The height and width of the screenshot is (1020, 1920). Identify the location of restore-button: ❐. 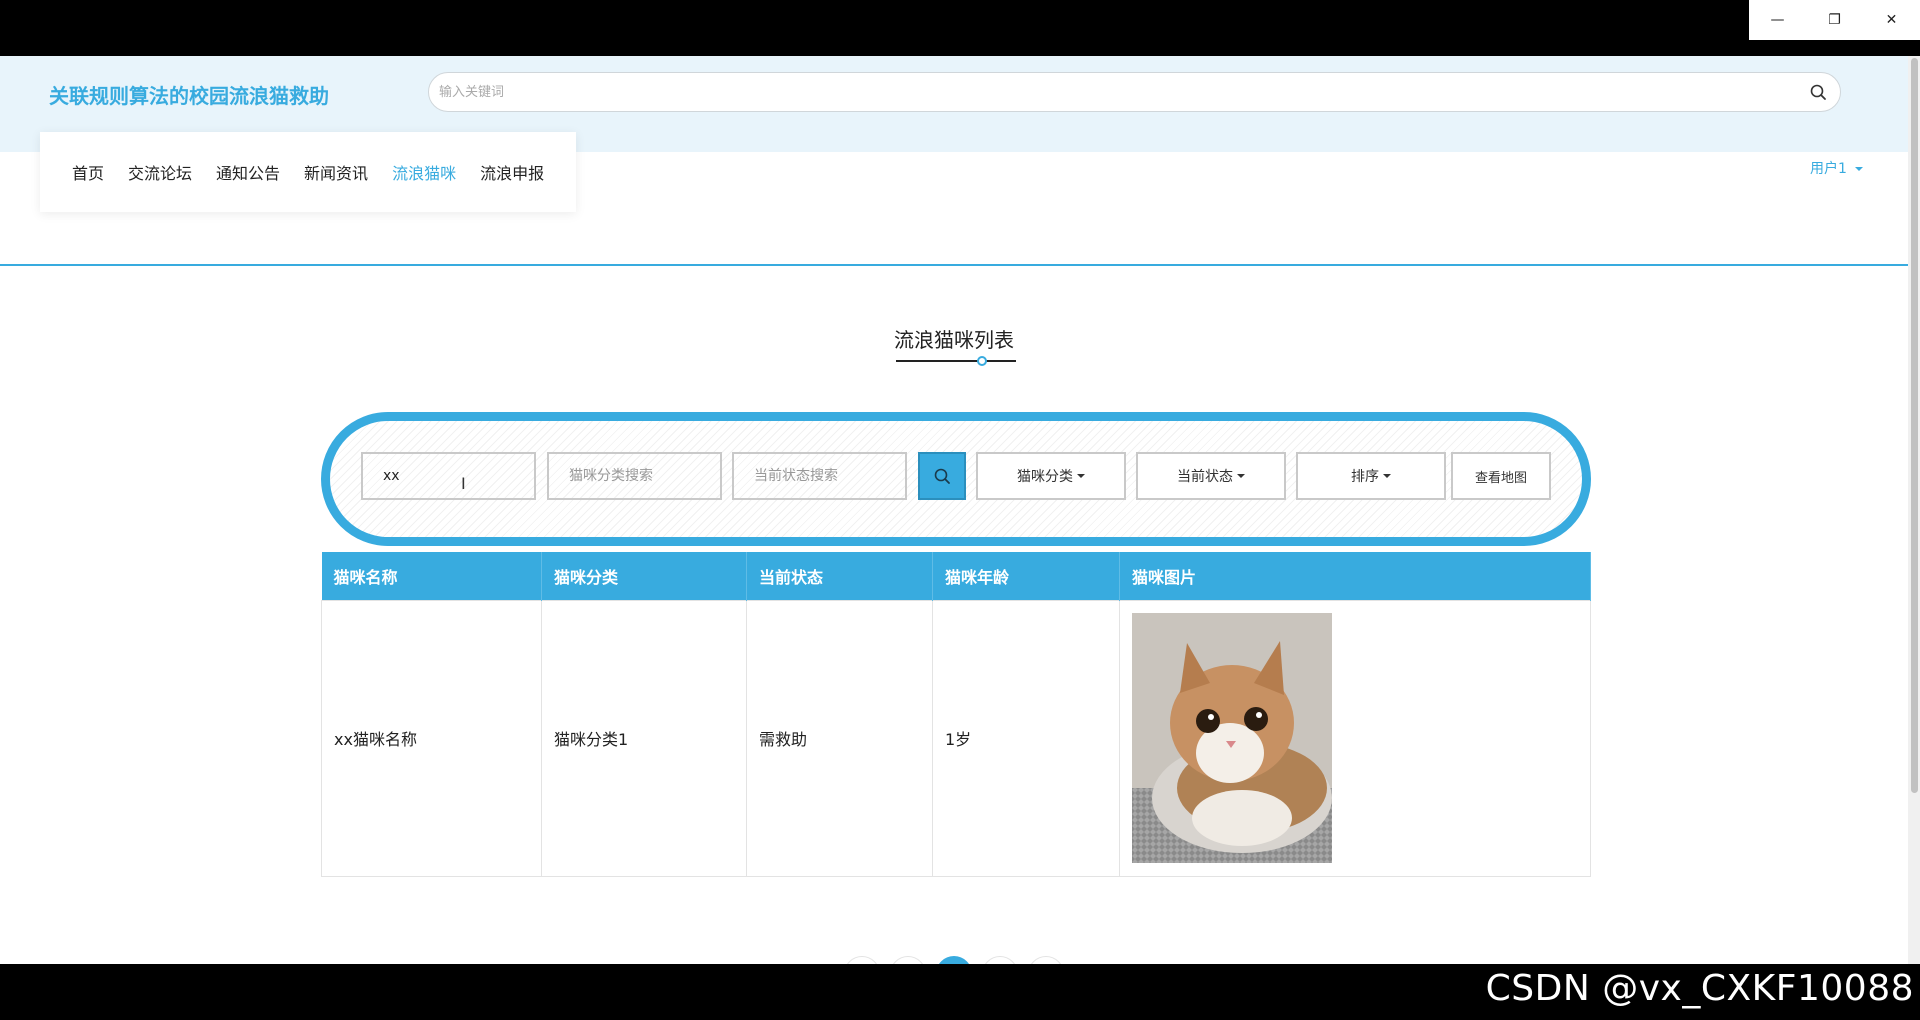
(1834, 20).